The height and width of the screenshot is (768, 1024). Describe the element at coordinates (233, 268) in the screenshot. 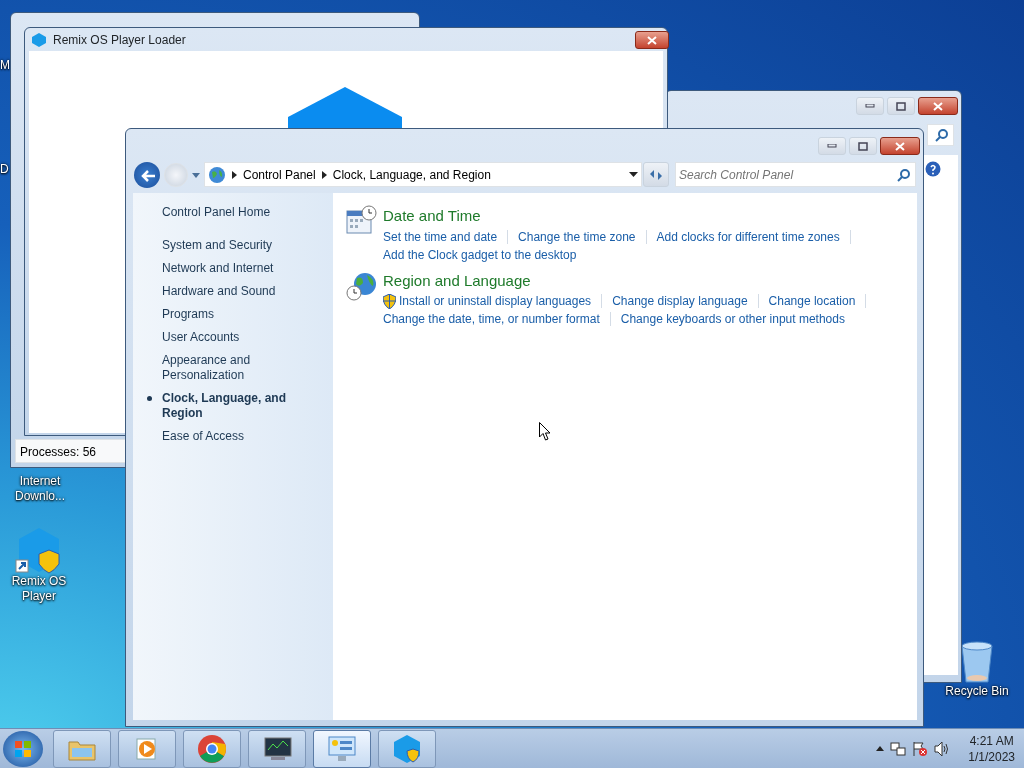

I see `sidebar-link: Network and Internet` at that location.